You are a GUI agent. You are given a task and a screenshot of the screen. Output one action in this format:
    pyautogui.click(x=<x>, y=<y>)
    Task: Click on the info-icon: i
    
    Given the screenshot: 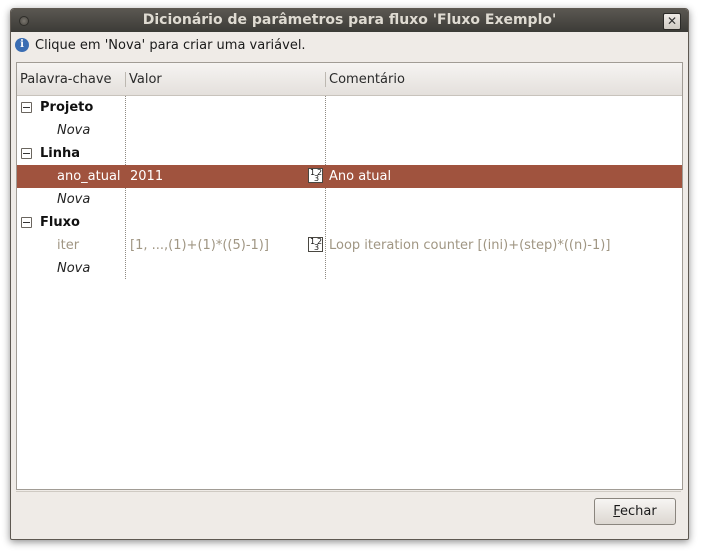 What is the action you would take?
    pyautogui.click(x=22, y=45)
    